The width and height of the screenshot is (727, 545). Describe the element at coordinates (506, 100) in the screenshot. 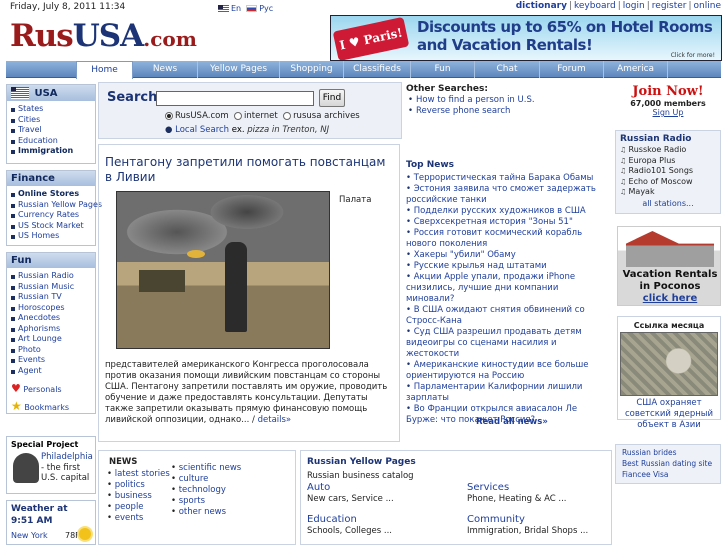

I see `find-person-link: How to find a person in U.S.` at that location.